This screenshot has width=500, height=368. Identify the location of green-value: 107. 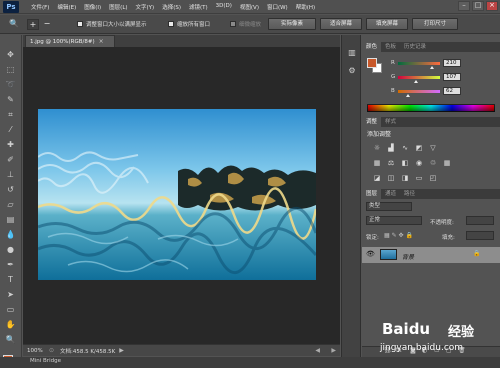
(452, 77).